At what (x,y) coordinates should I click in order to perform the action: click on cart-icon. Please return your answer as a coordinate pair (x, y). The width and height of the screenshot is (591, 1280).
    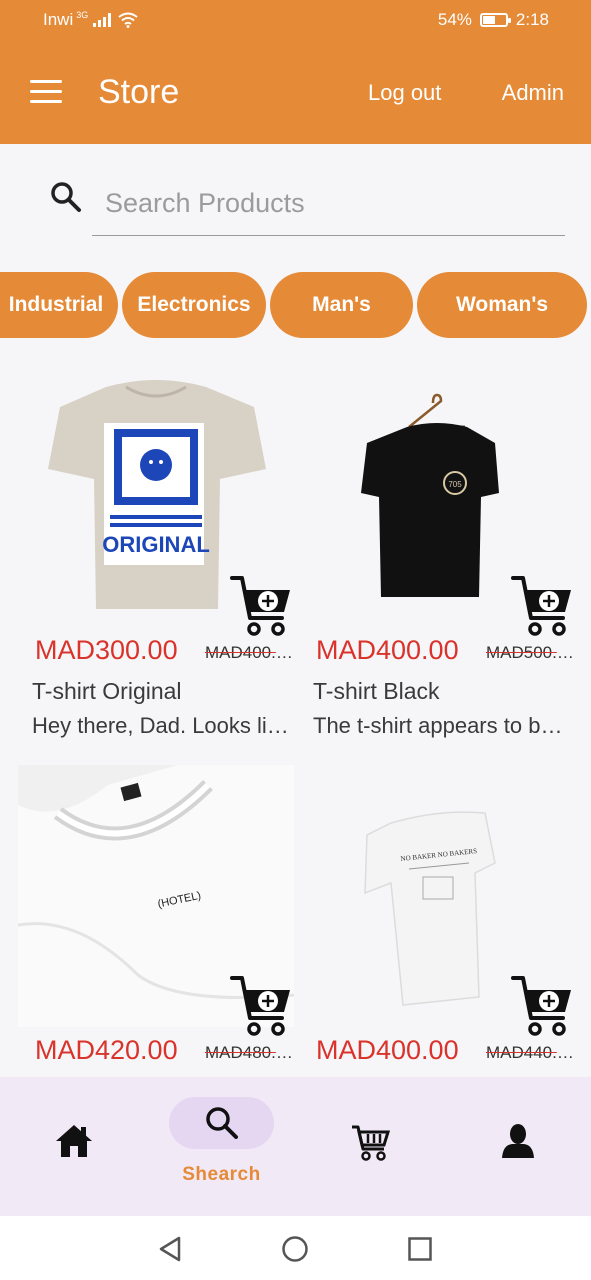
    Looking at the image, I should click on (371, 1143).